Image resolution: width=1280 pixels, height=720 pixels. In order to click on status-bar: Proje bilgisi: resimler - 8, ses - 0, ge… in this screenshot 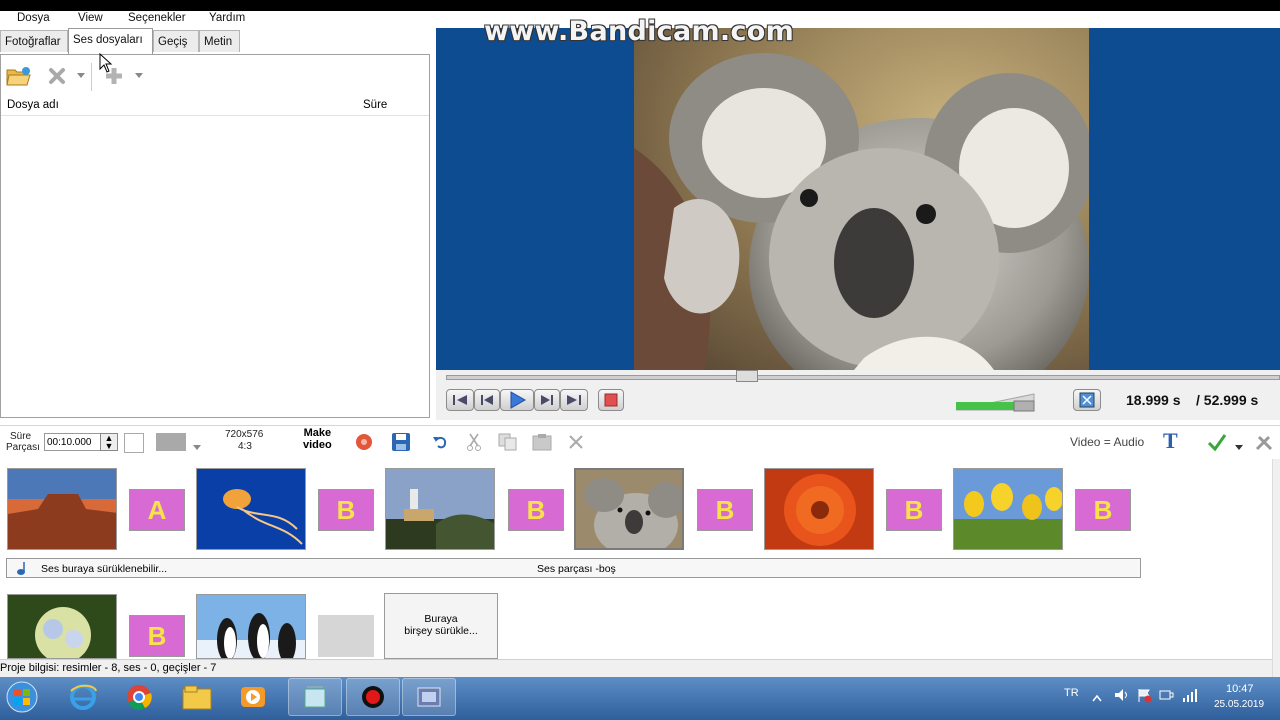, I will do `click(636, 668)`.